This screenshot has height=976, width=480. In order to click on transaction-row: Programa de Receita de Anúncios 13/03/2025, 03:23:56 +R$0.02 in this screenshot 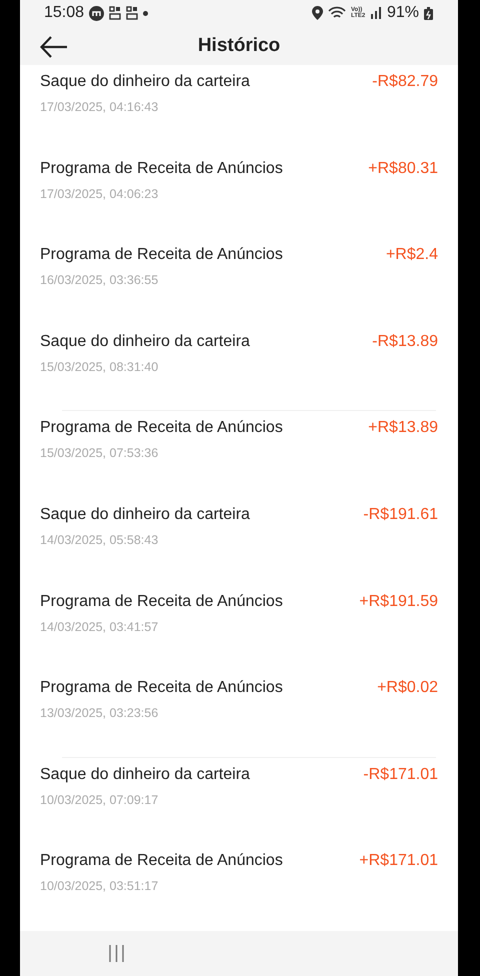, I will do `click(239, 714)`.